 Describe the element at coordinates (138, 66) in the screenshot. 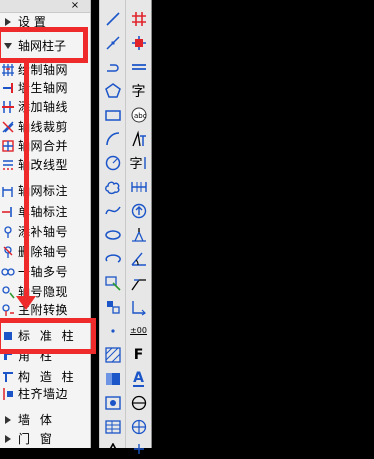

I see `double-line-icon` at that location.